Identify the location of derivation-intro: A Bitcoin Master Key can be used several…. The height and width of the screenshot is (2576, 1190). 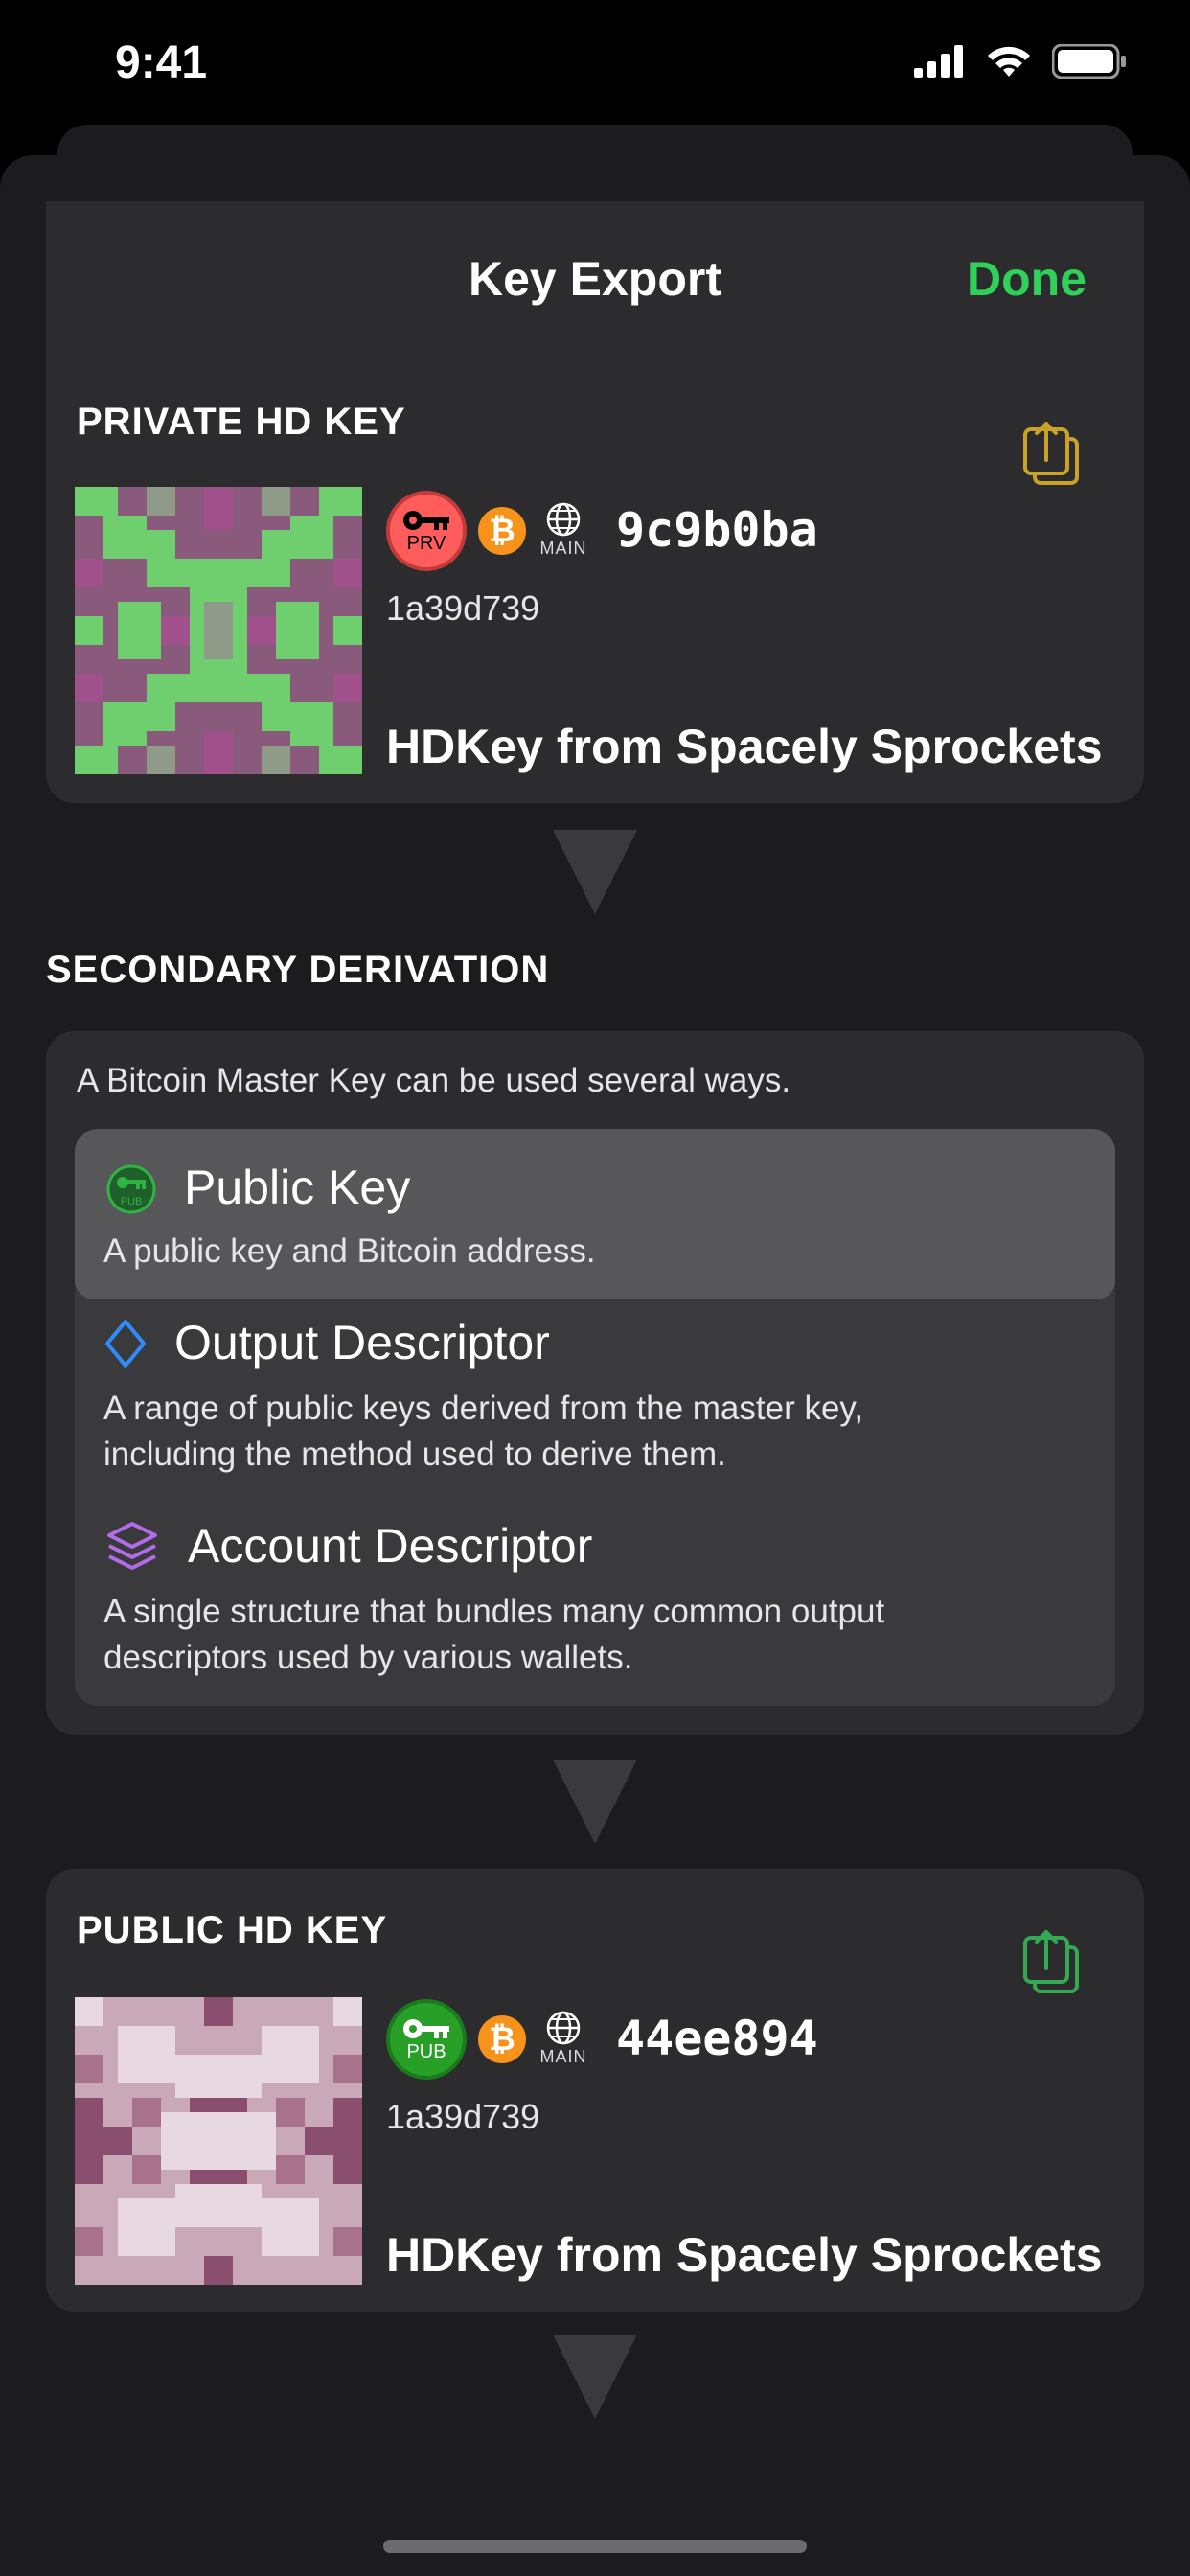
(434, 1080).